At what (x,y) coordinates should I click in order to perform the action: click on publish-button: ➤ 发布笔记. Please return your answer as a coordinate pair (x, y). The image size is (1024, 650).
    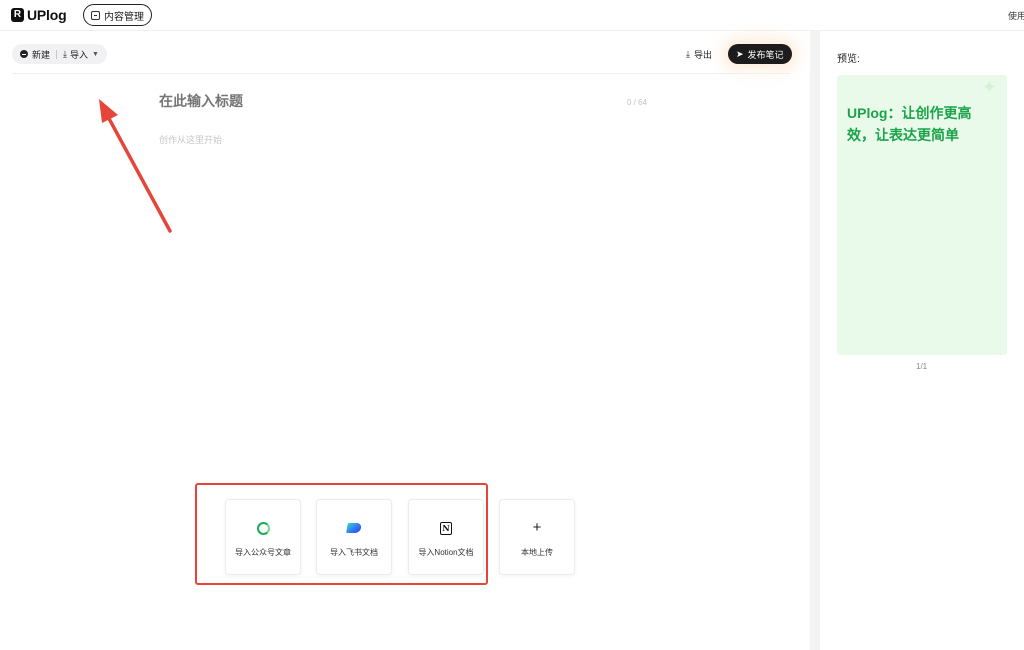
    Looking at the image, I should click on (760, 54).